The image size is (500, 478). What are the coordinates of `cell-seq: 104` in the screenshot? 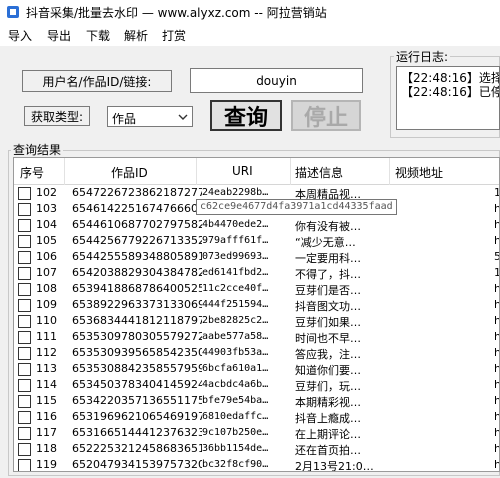 It's located at (46, 224).